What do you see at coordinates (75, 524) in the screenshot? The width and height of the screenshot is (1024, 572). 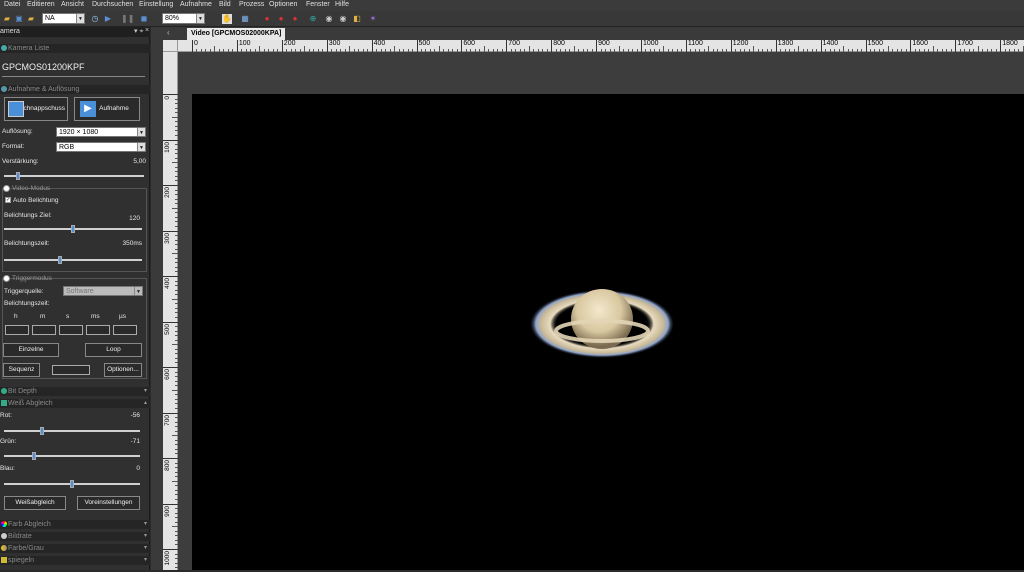 I see `section-color-balance: Farb Abgleich ▾` at bounding box center [75, 524].